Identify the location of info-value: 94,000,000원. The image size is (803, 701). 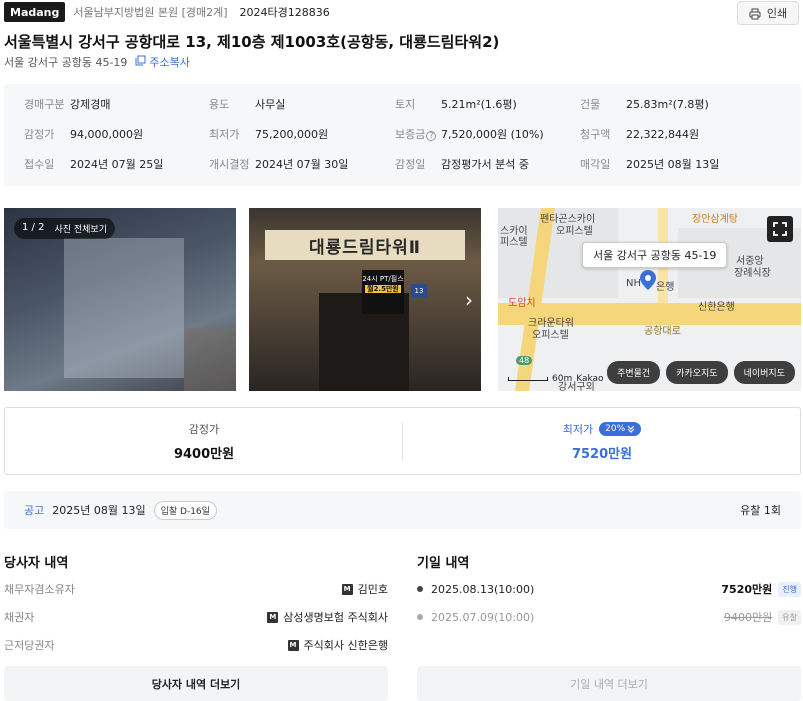
(107, 134).